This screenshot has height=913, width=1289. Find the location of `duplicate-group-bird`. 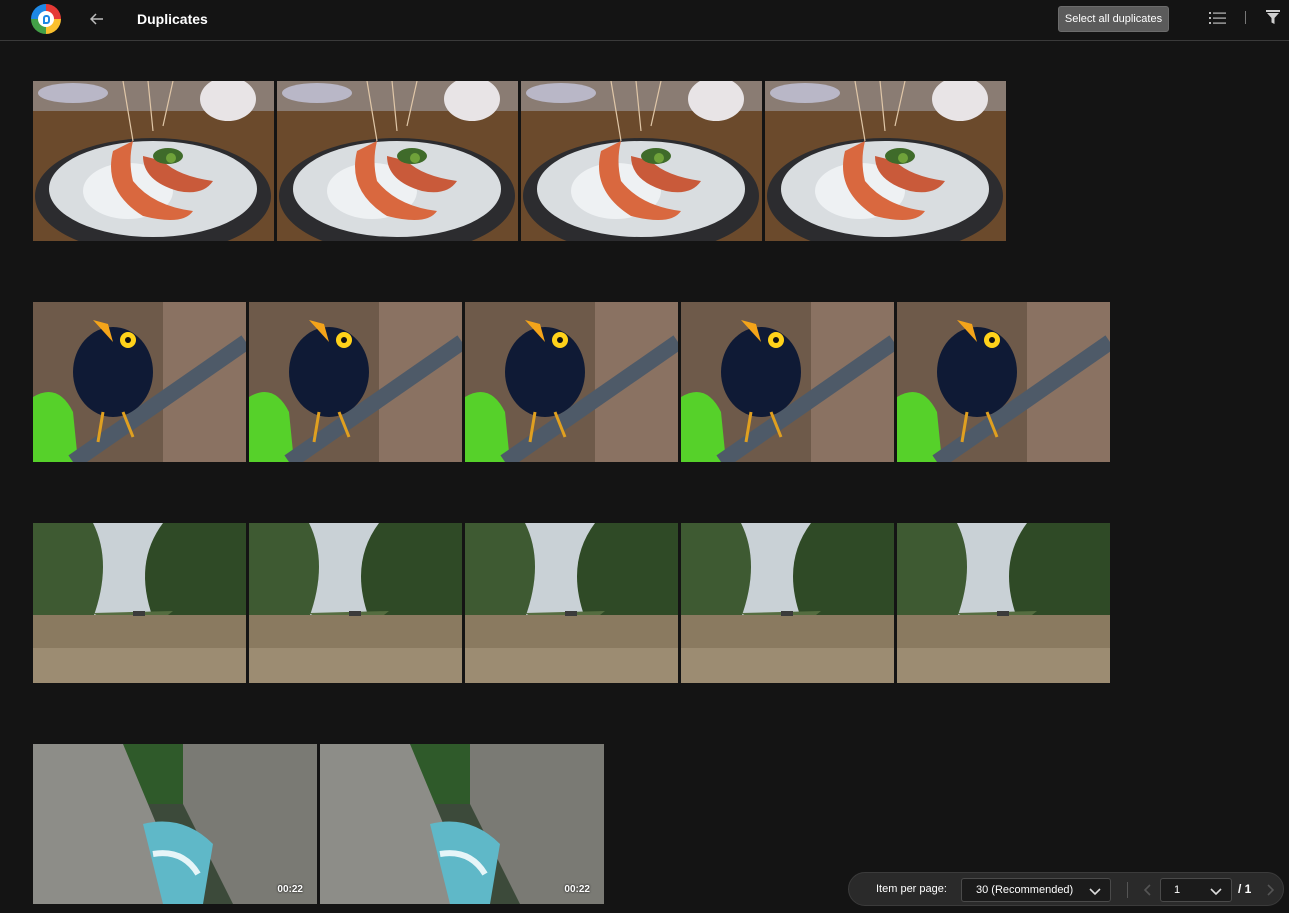

duplicate-group-bird is located at coordinates (571, 382).